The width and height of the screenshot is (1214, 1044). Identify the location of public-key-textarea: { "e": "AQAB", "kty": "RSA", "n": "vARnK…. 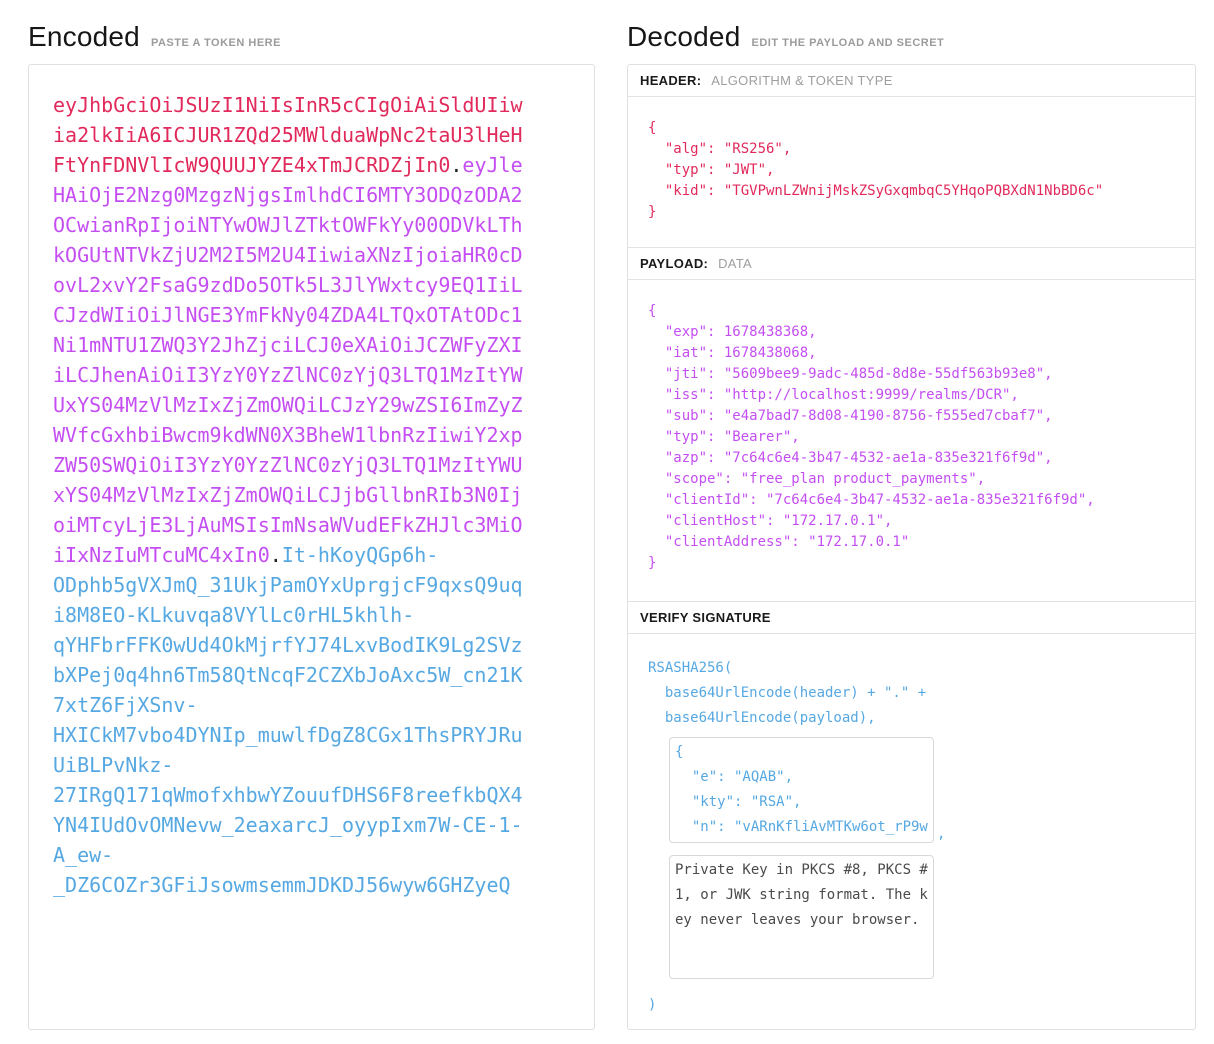
(801, 790).